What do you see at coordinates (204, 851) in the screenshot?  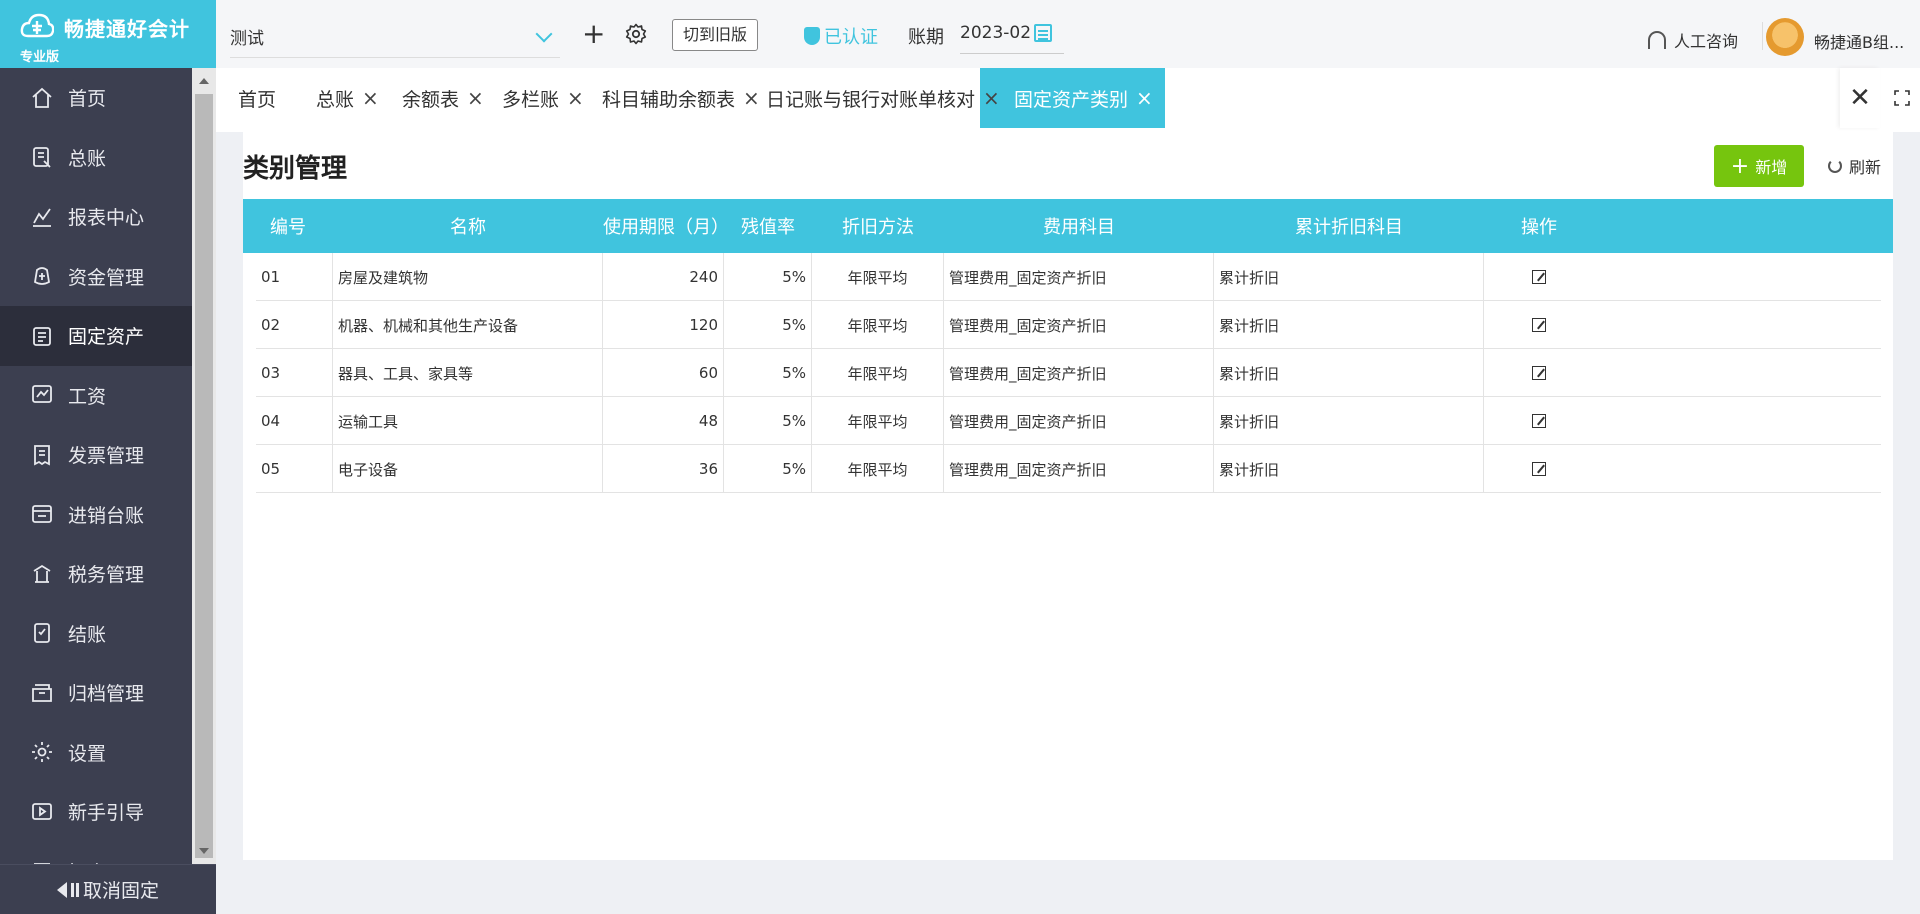 I see `scroll-down-icon` at bounding box center [204, 851].